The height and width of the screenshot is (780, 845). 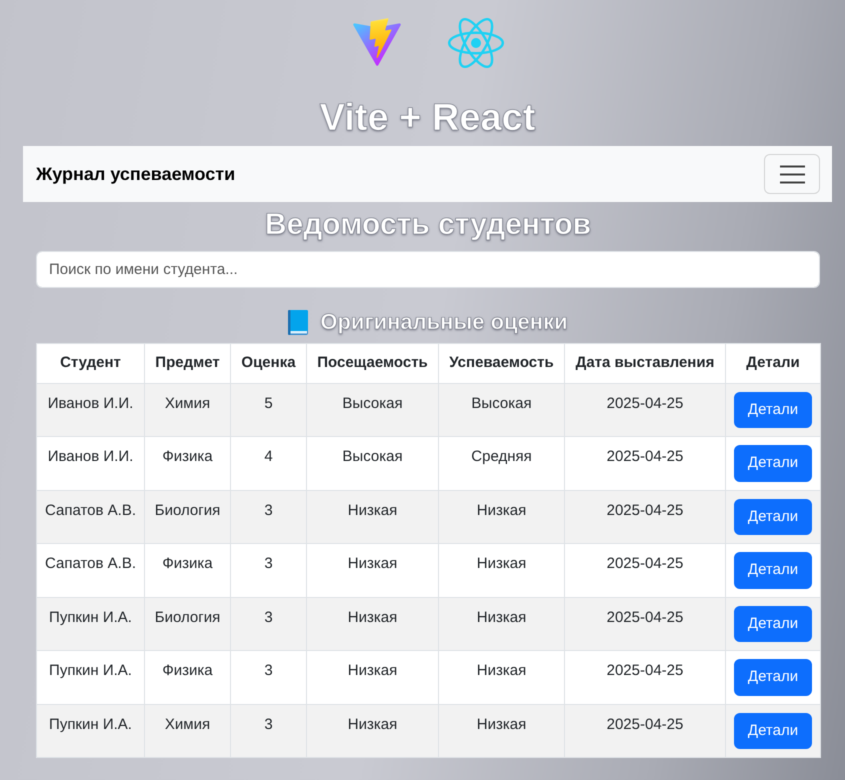 What do you see at coordinates (136, 174) in the screenshot?
I see `brand-link: Журнал успеваемости` at bounding box center [136, 174].